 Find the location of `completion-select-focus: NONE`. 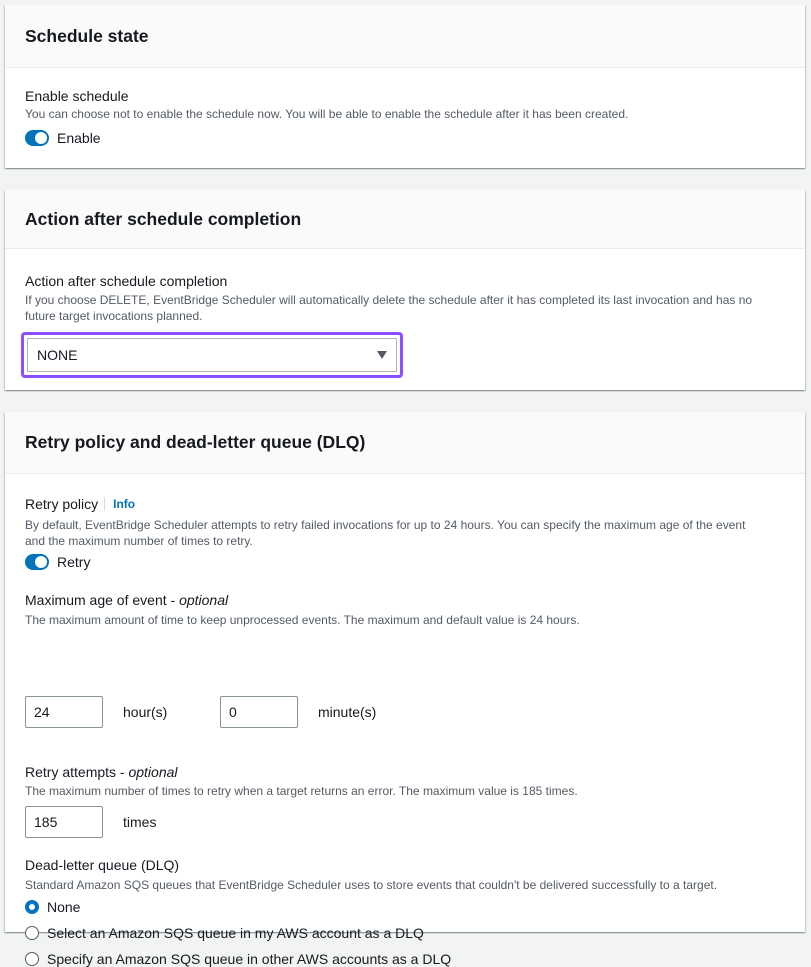

completion-select-focus: NONE is located at coordinates (212, 355).